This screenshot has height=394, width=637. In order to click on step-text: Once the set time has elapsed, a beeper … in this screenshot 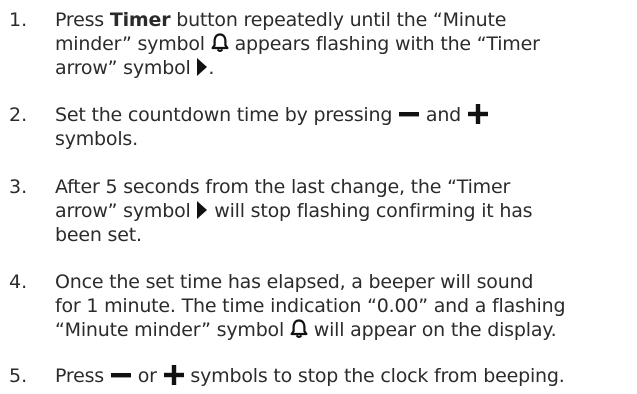, I will do `click(310, 306)`.